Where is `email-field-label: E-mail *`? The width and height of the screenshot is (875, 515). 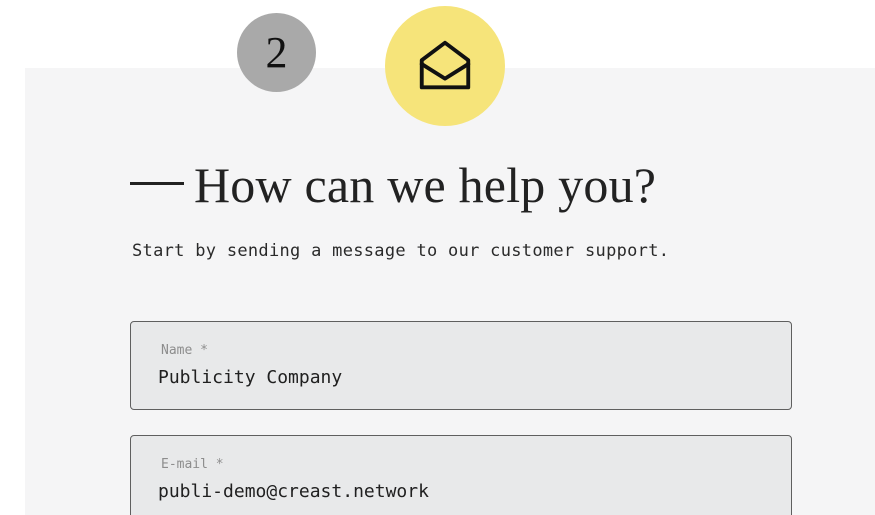 email-field-label: E-mail * is located at coordinates (192, 464).